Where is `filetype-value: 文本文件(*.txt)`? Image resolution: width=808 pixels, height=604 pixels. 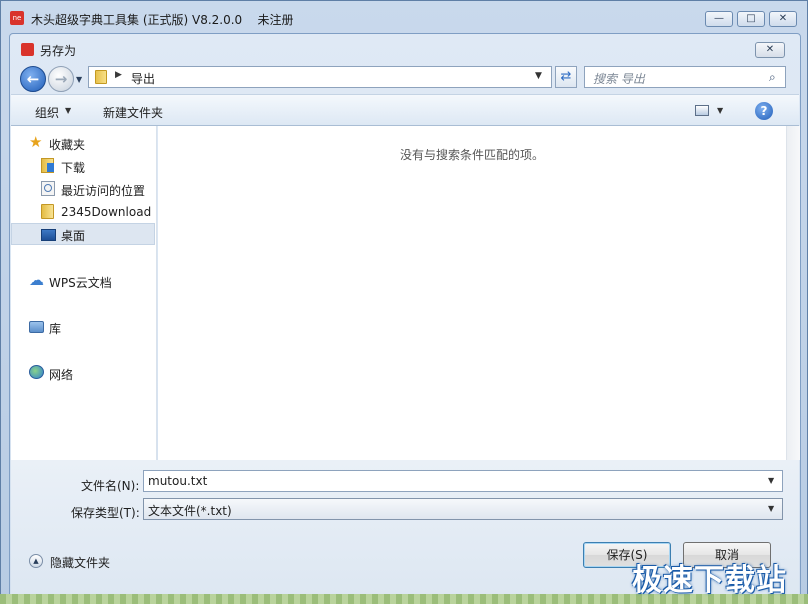 filetype-value: 文本文件(*.txt) is located at coordinates (190, 511).